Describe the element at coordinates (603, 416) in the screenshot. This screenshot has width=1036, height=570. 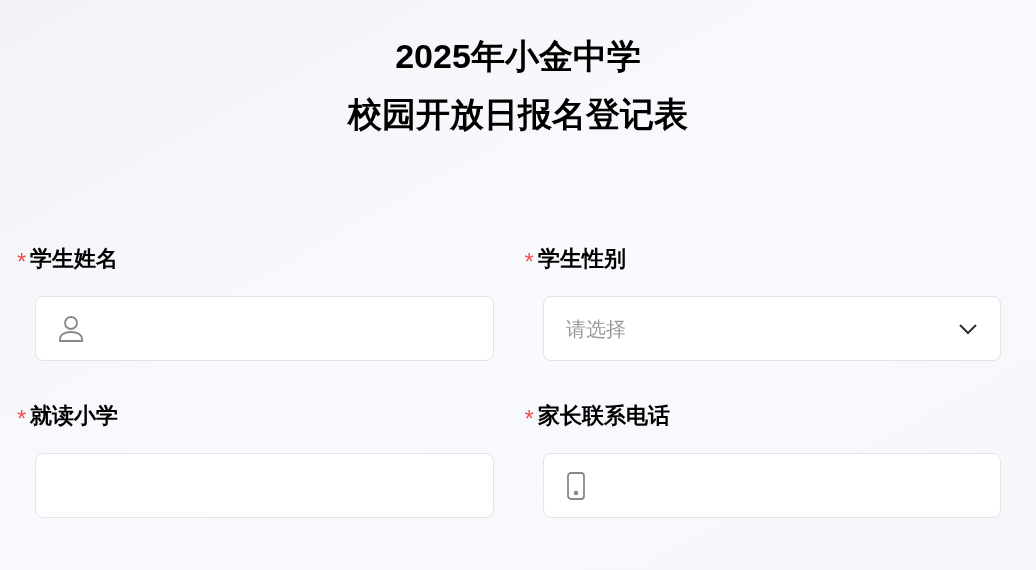
I see `field-label: 家长联系电话` at that location.